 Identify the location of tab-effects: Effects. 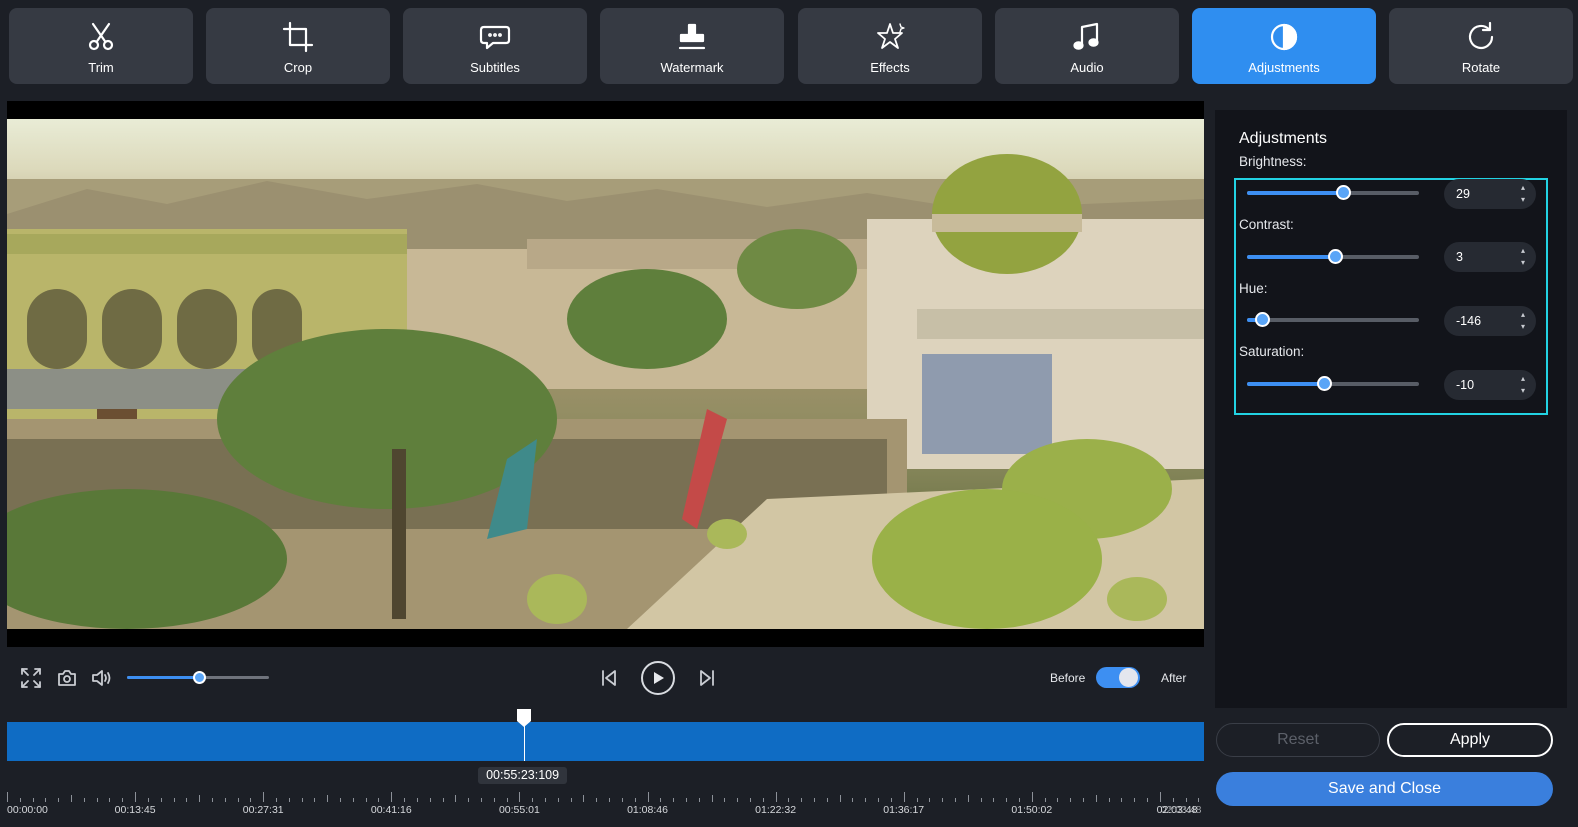
(890, 46).